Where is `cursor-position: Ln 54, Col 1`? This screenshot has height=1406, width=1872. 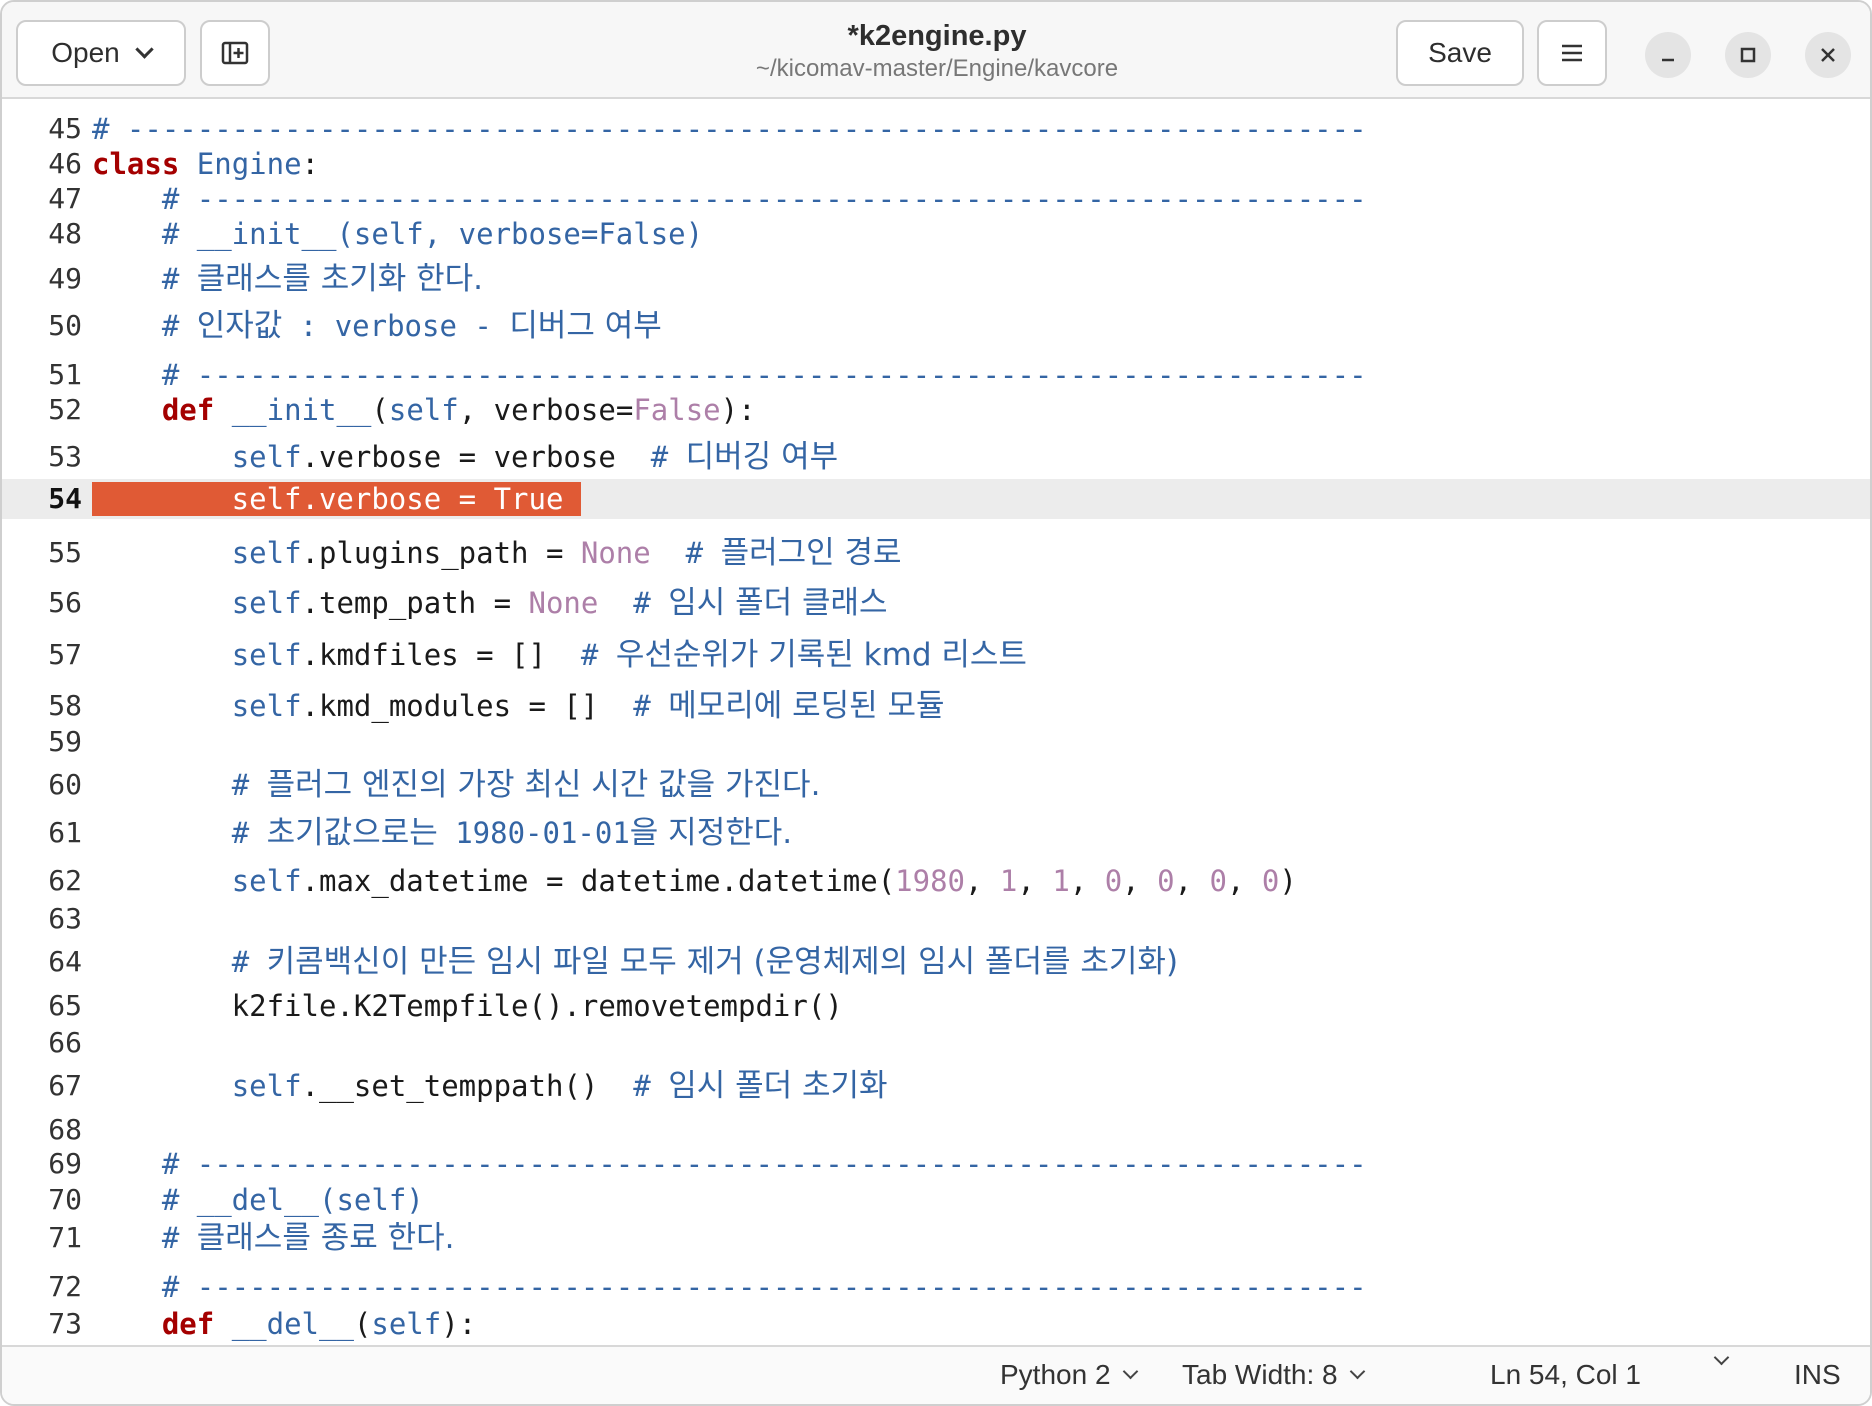
cursor-position: Ln 54, Col 1 is located at coordinates (1565, 1375).